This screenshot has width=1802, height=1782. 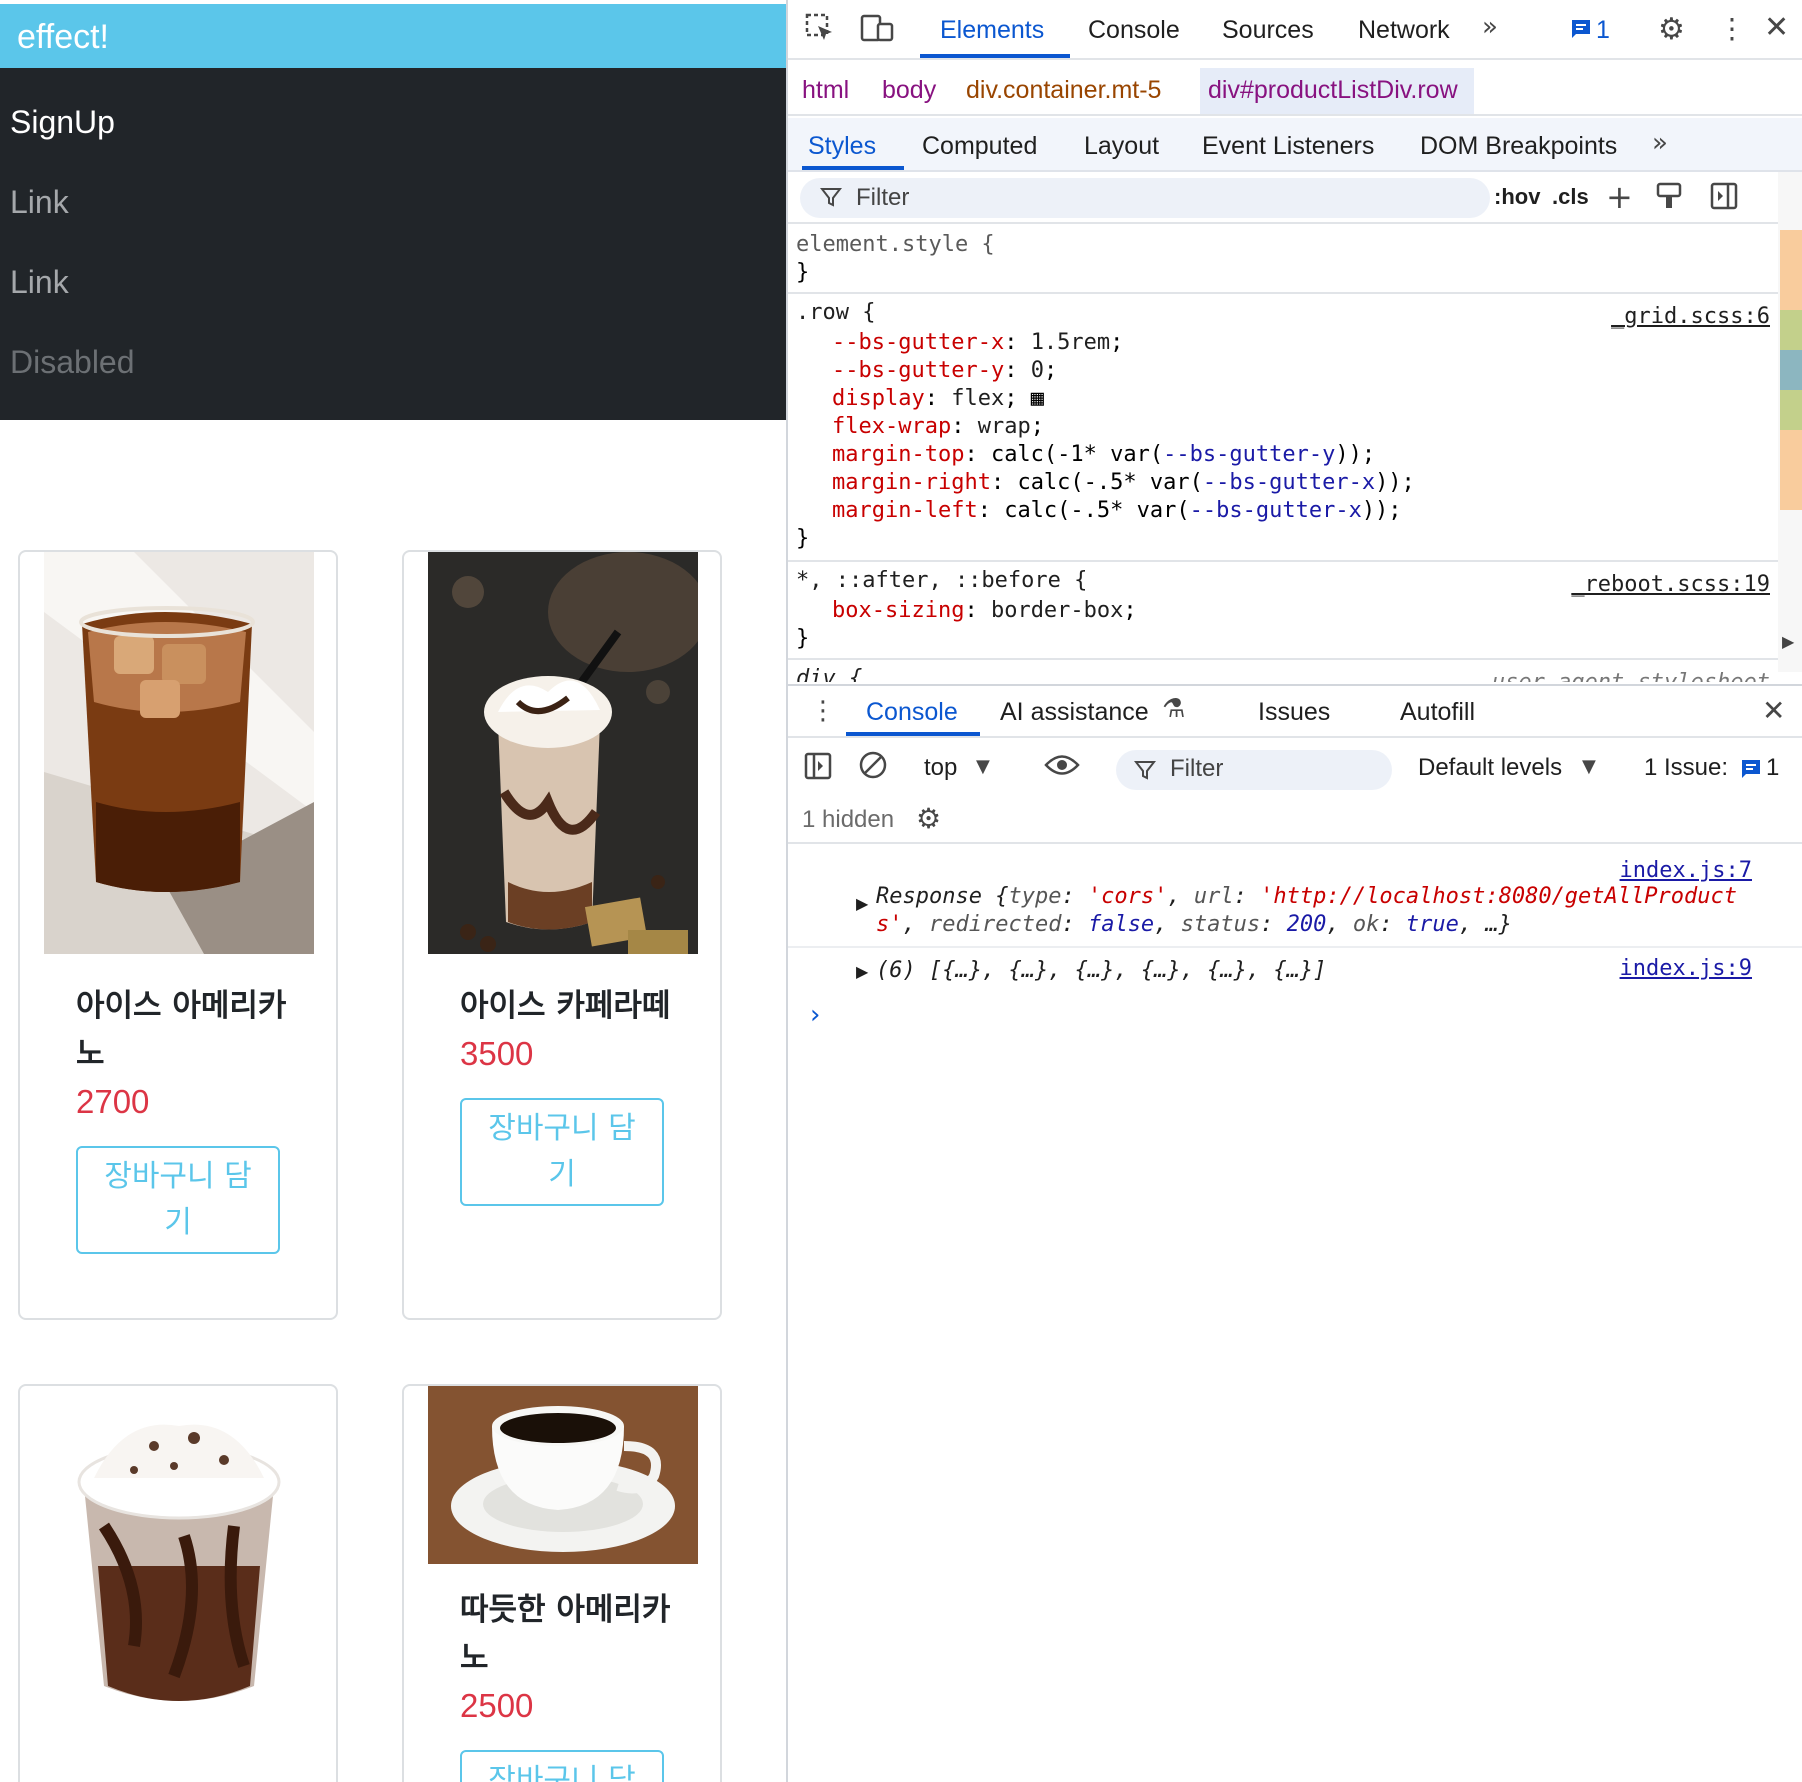 What do you see at coordinates (1732, 28) in the screenshot?
I see `more-options-icon: ⋮` at bounding box center [1732, 28].